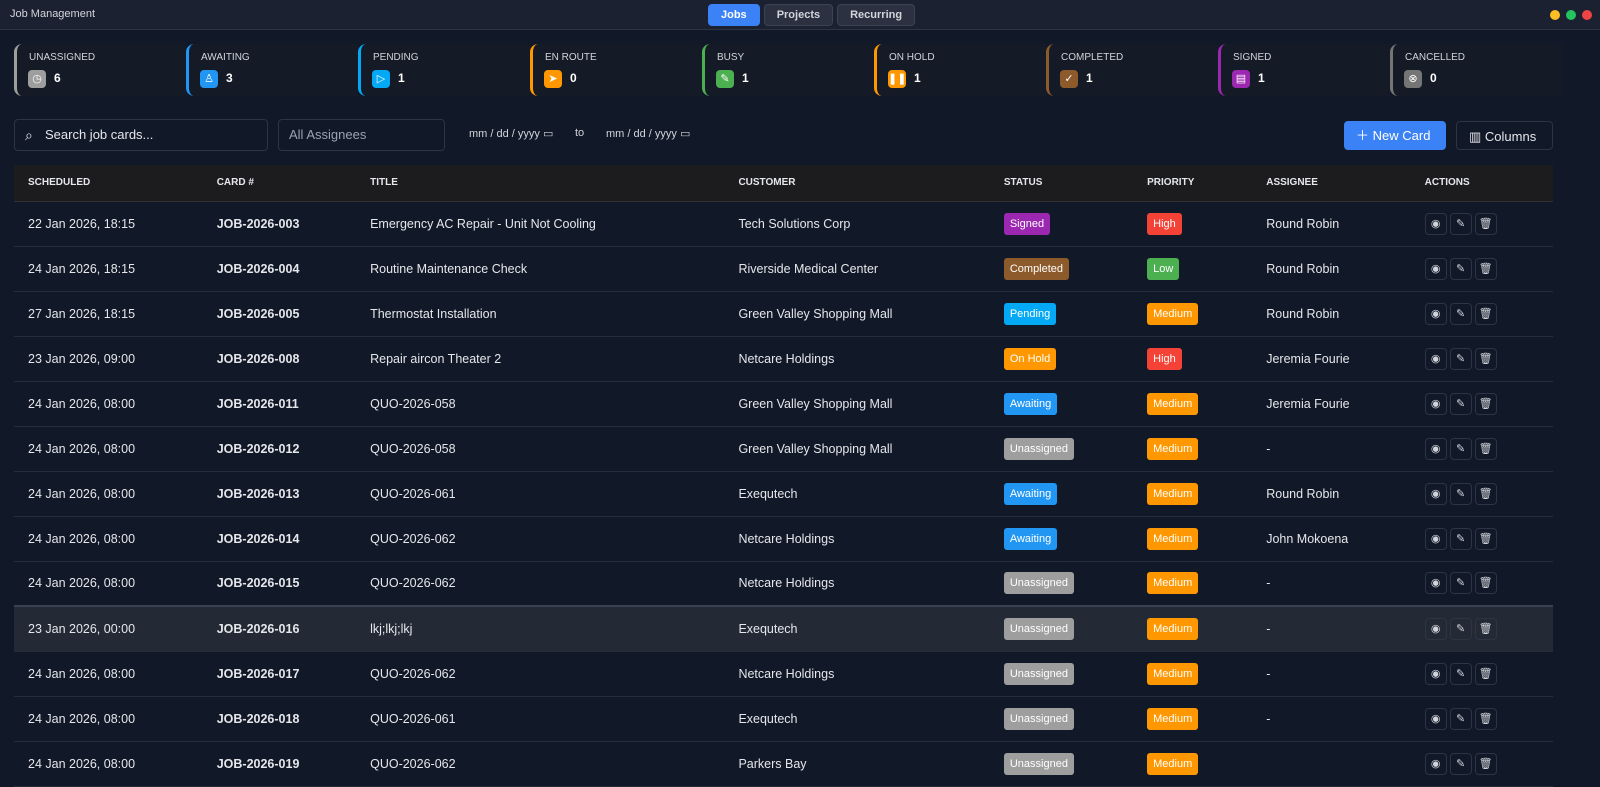  Describe the element at coordinates (100, 70) in the screenshot. I see `stat-unassigned: UNASSIGNED ◷ 6` at that location.